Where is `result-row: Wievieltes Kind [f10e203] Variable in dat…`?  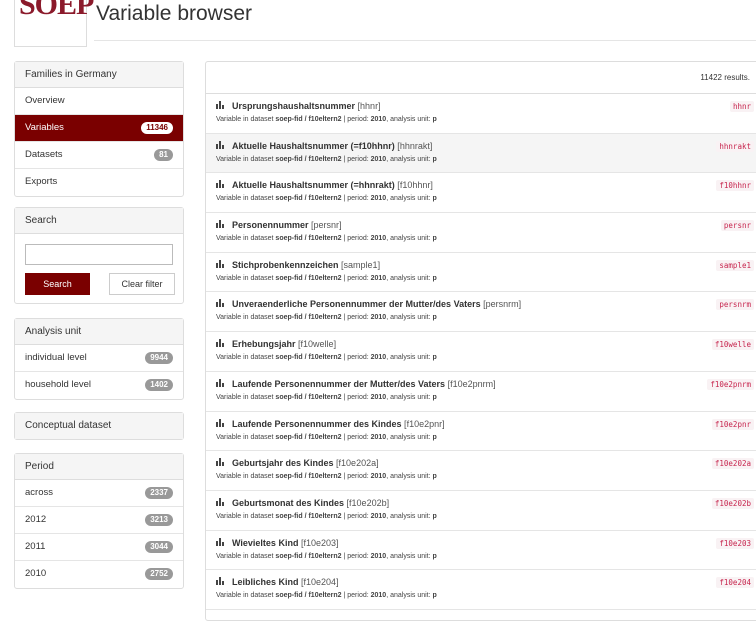 result-row: Wievieltes Kind [f10e203] Variable in dat… is located at coordinates (481, 551).